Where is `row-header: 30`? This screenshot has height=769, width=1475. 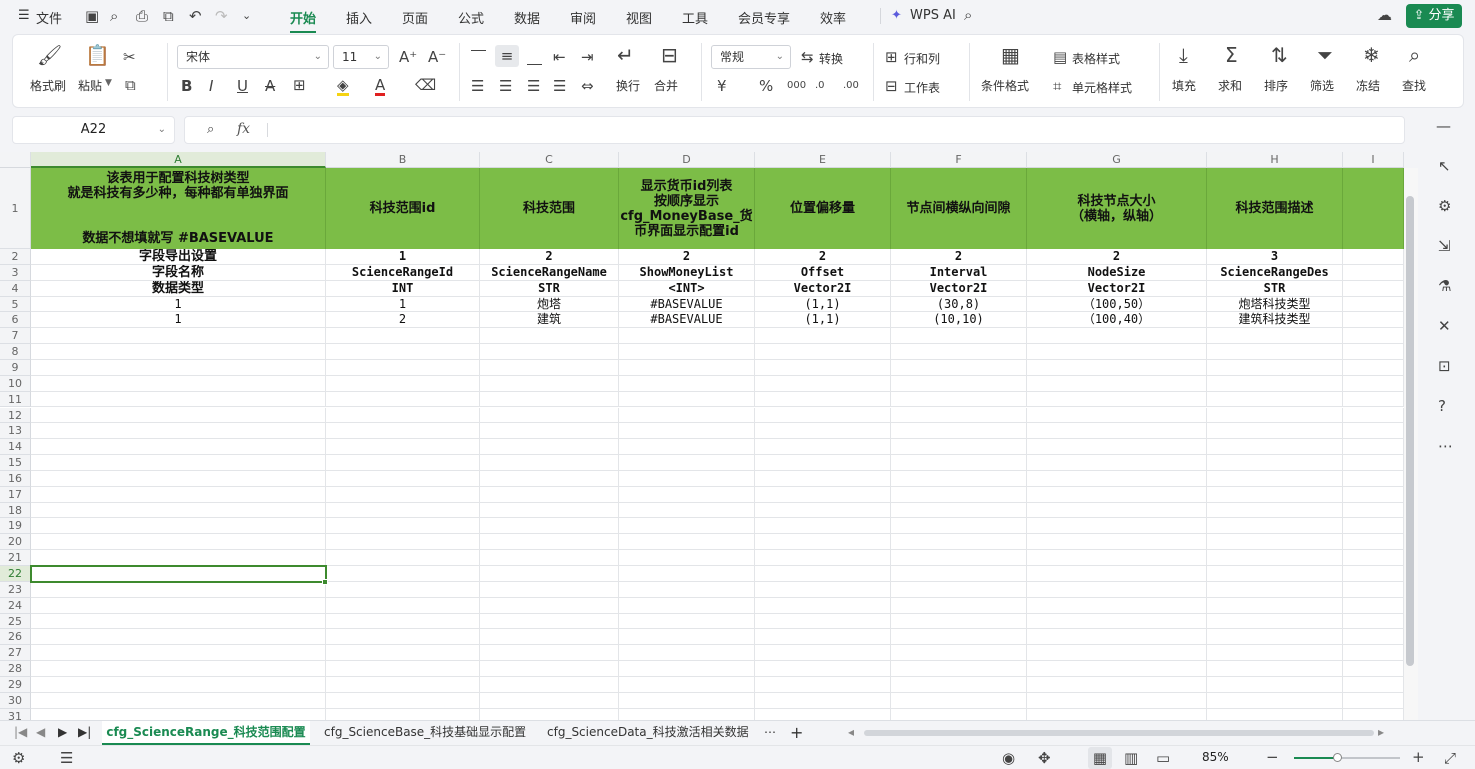
row-header: 30 is located at coordinates (15, 700).